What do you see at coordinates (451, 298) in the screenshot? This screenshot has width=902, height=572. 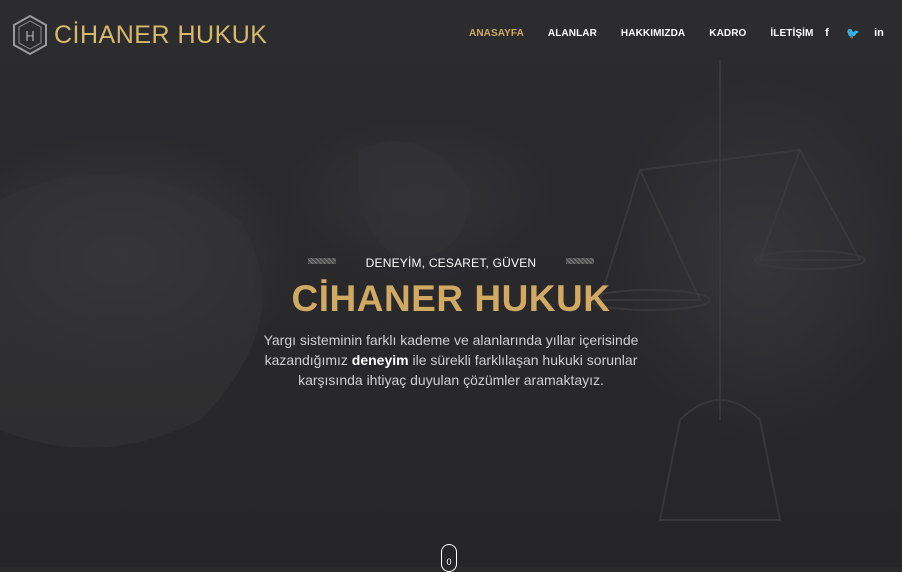 I see `hero-title: CİHANER HUKUK` at bounding box center [451, 298].